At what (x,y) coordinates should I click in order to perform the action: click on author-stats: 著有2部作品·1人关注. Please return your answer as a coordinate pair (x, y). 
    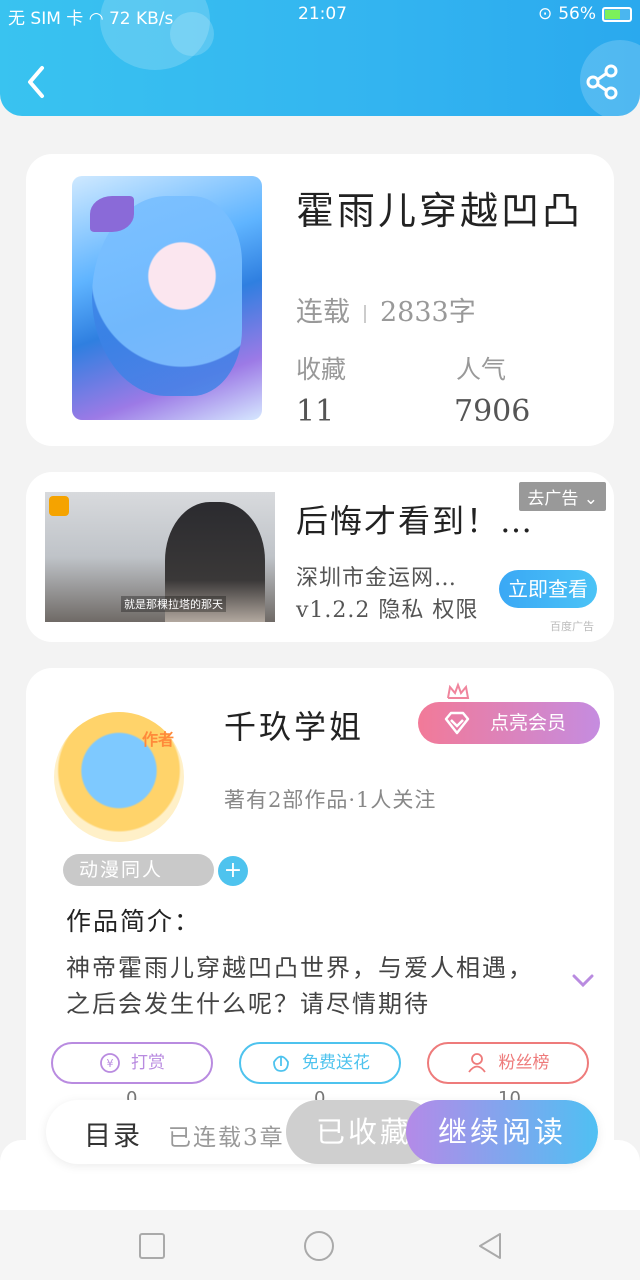
    Looking at the image, I should click on (330, 800).